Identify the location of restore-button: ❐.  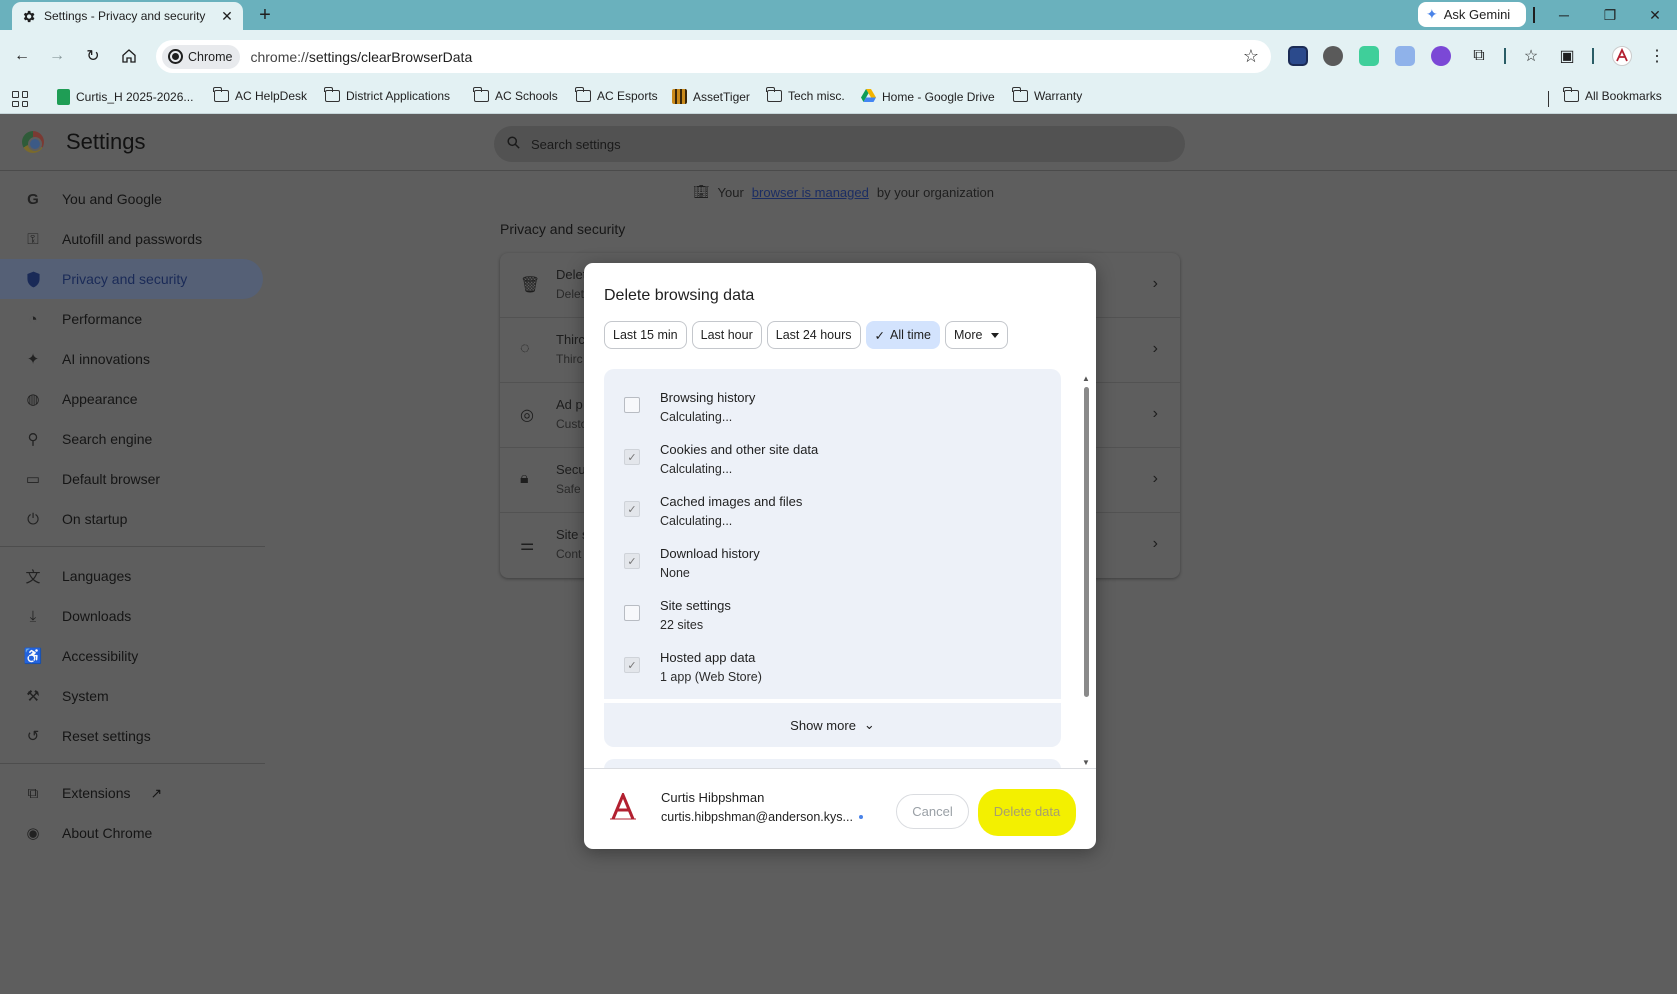
(1610, 15).